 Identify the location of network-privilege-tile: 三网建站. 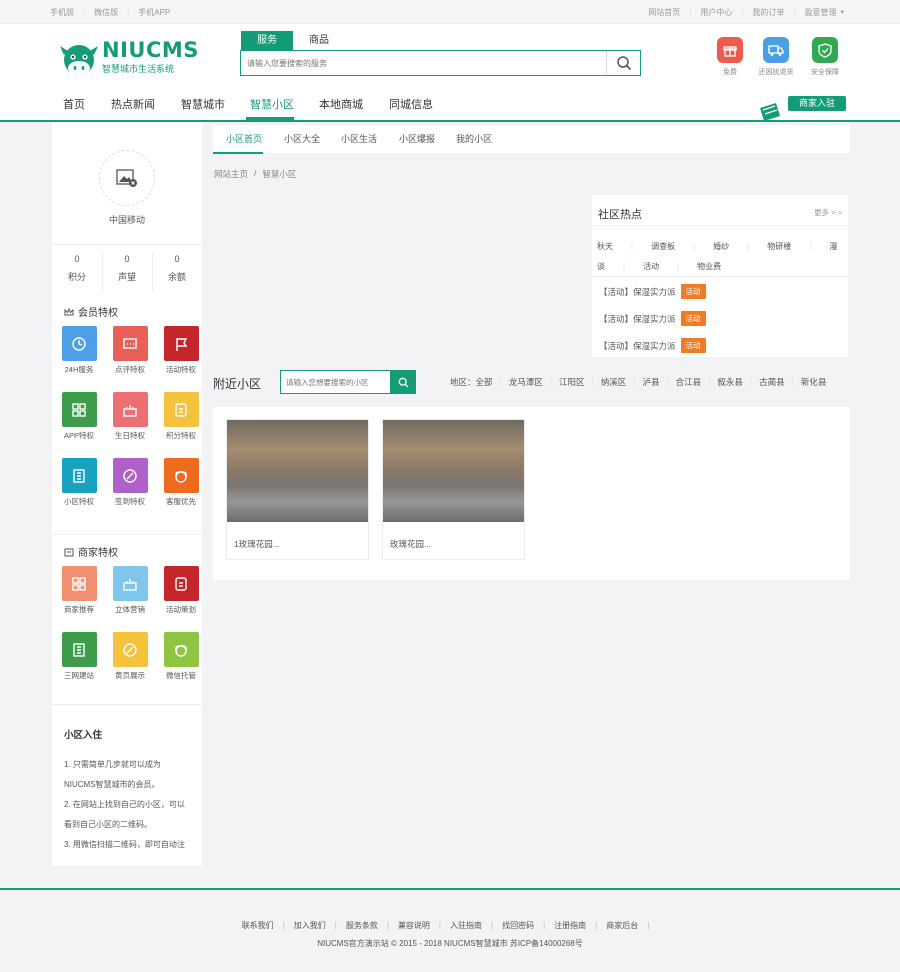
(79, 656).